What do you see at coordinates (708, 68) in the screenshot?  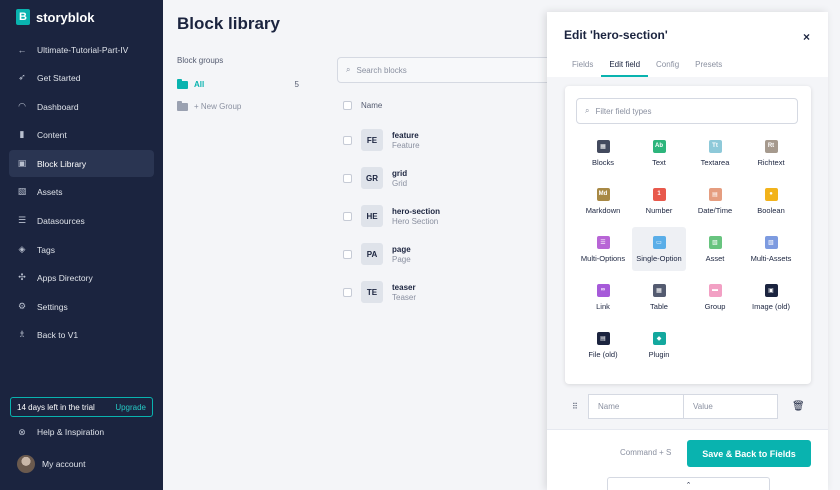 I see `tab-presets: Presets` at bounding box center [708, 68].